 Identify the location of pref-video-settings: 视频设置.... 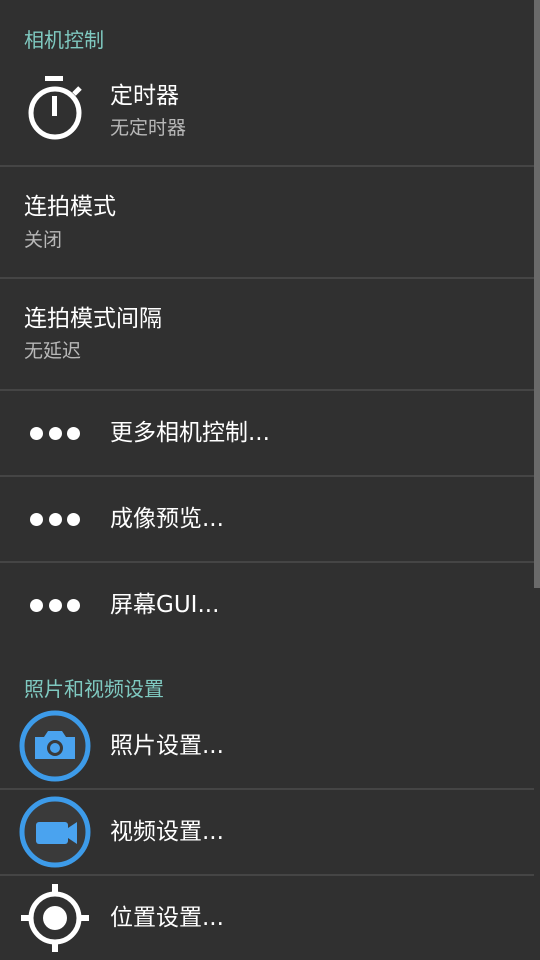
(267, 832).